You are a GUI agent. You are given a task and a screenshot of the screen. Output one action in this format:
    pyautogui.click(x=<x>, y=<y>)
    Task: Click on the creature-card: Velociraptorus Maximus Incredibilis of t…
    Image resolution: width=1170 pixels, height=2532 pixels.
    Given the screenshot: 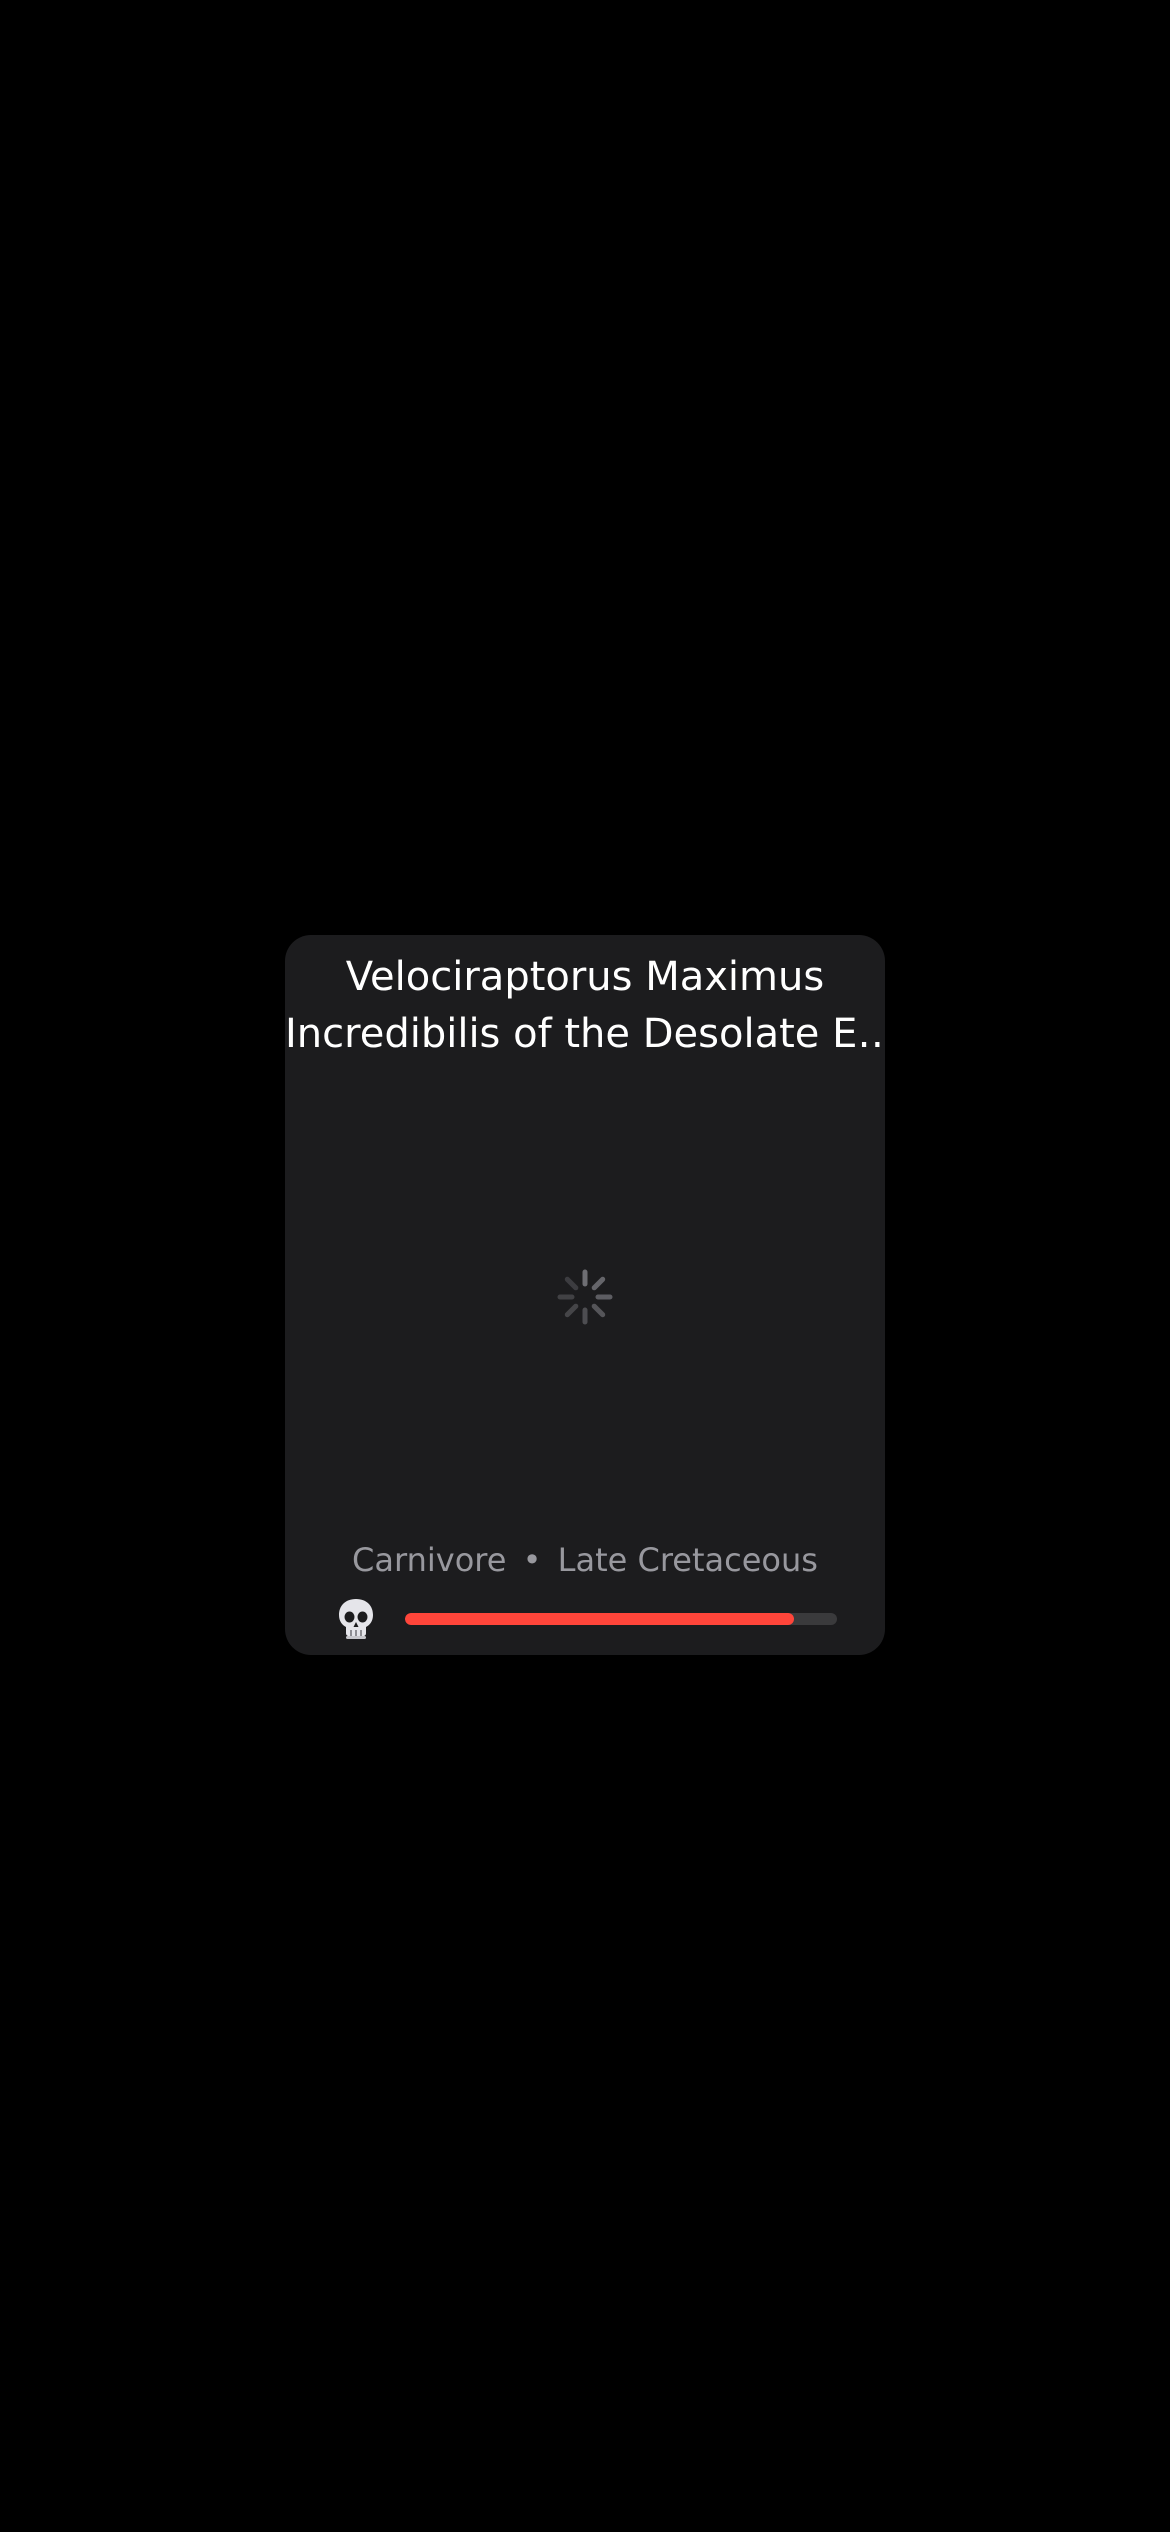 What is the action you would take?
    pyautogui.click(x=585, y=1295)
    